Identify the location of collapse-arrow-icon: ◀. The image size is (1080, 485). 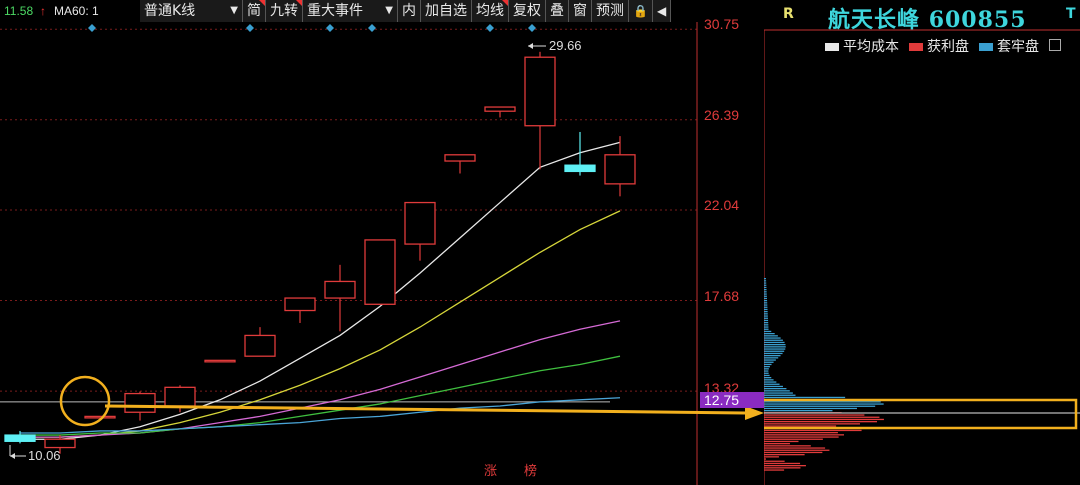
(662, 11).